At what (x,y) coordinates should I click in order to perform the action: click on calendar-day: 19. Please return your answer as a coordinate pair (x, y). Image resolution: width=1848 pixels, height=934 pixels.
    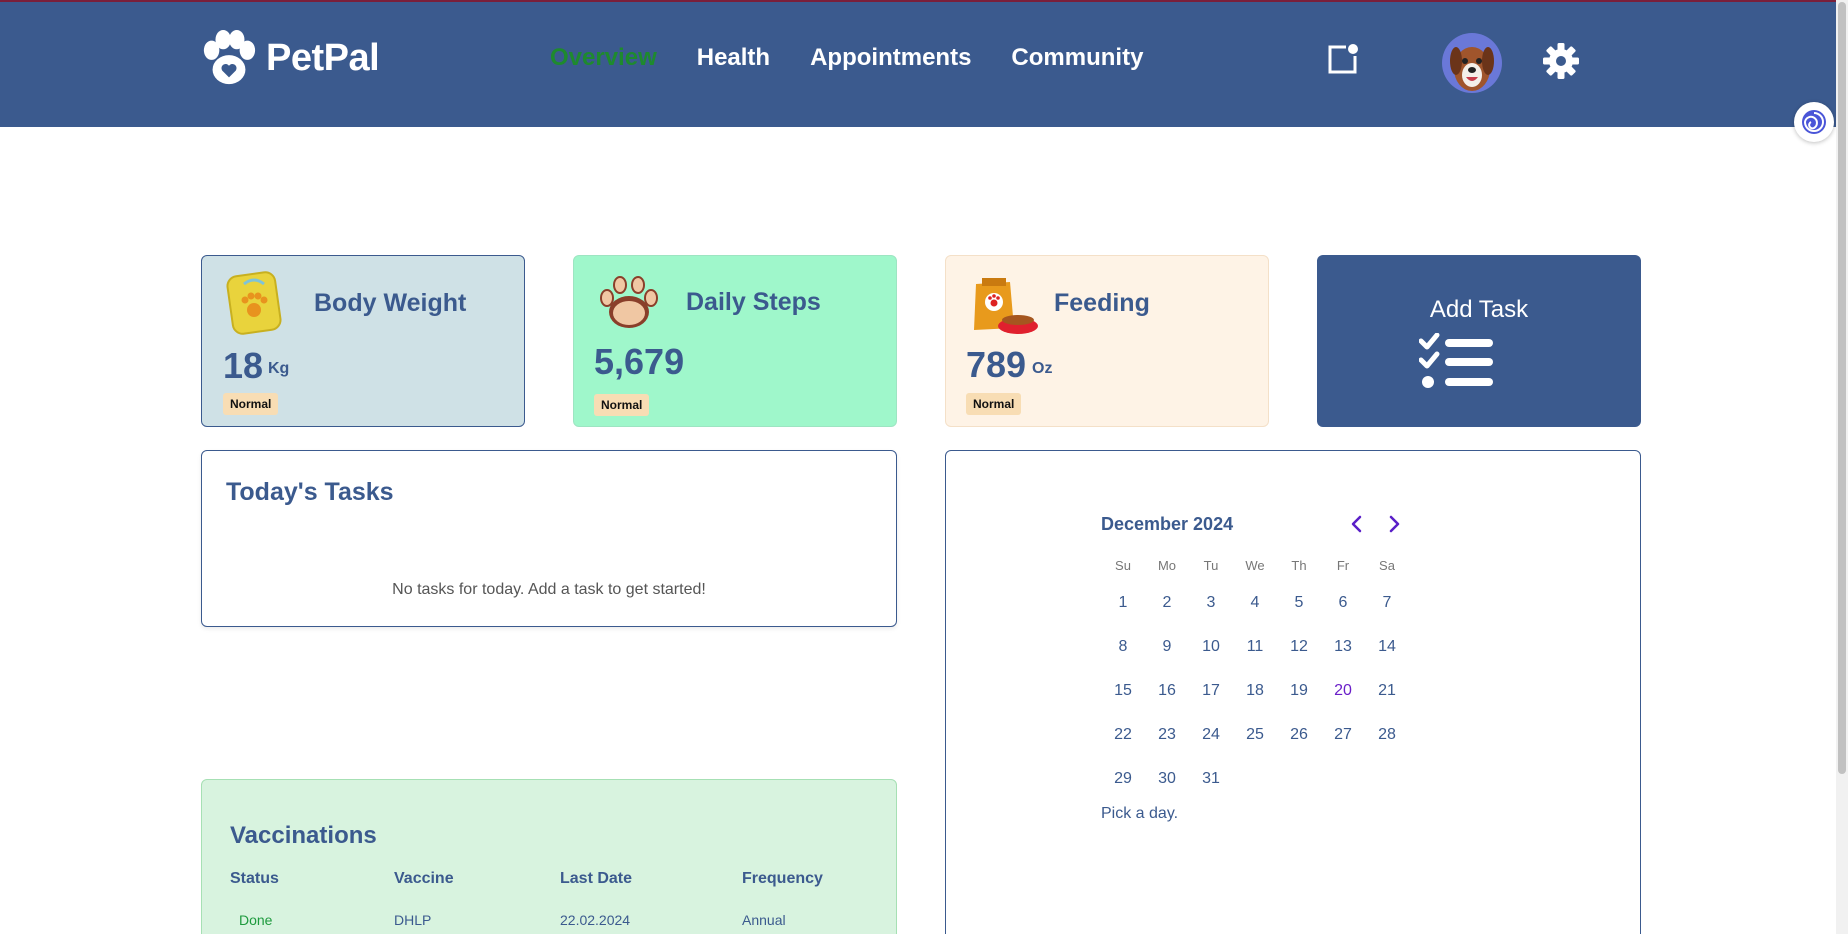
    Looking at the image, I should click on (1299, 691).